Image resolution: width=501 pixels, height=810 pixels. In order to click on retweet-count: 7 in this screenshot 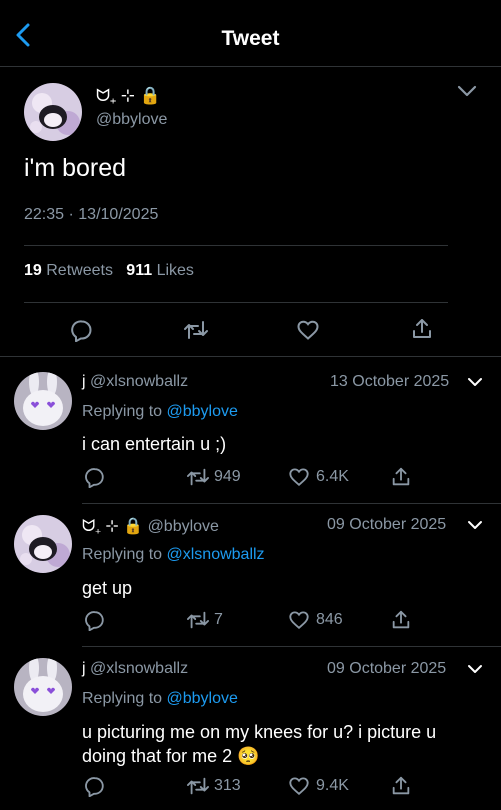, I will do `click(218, 619)`.